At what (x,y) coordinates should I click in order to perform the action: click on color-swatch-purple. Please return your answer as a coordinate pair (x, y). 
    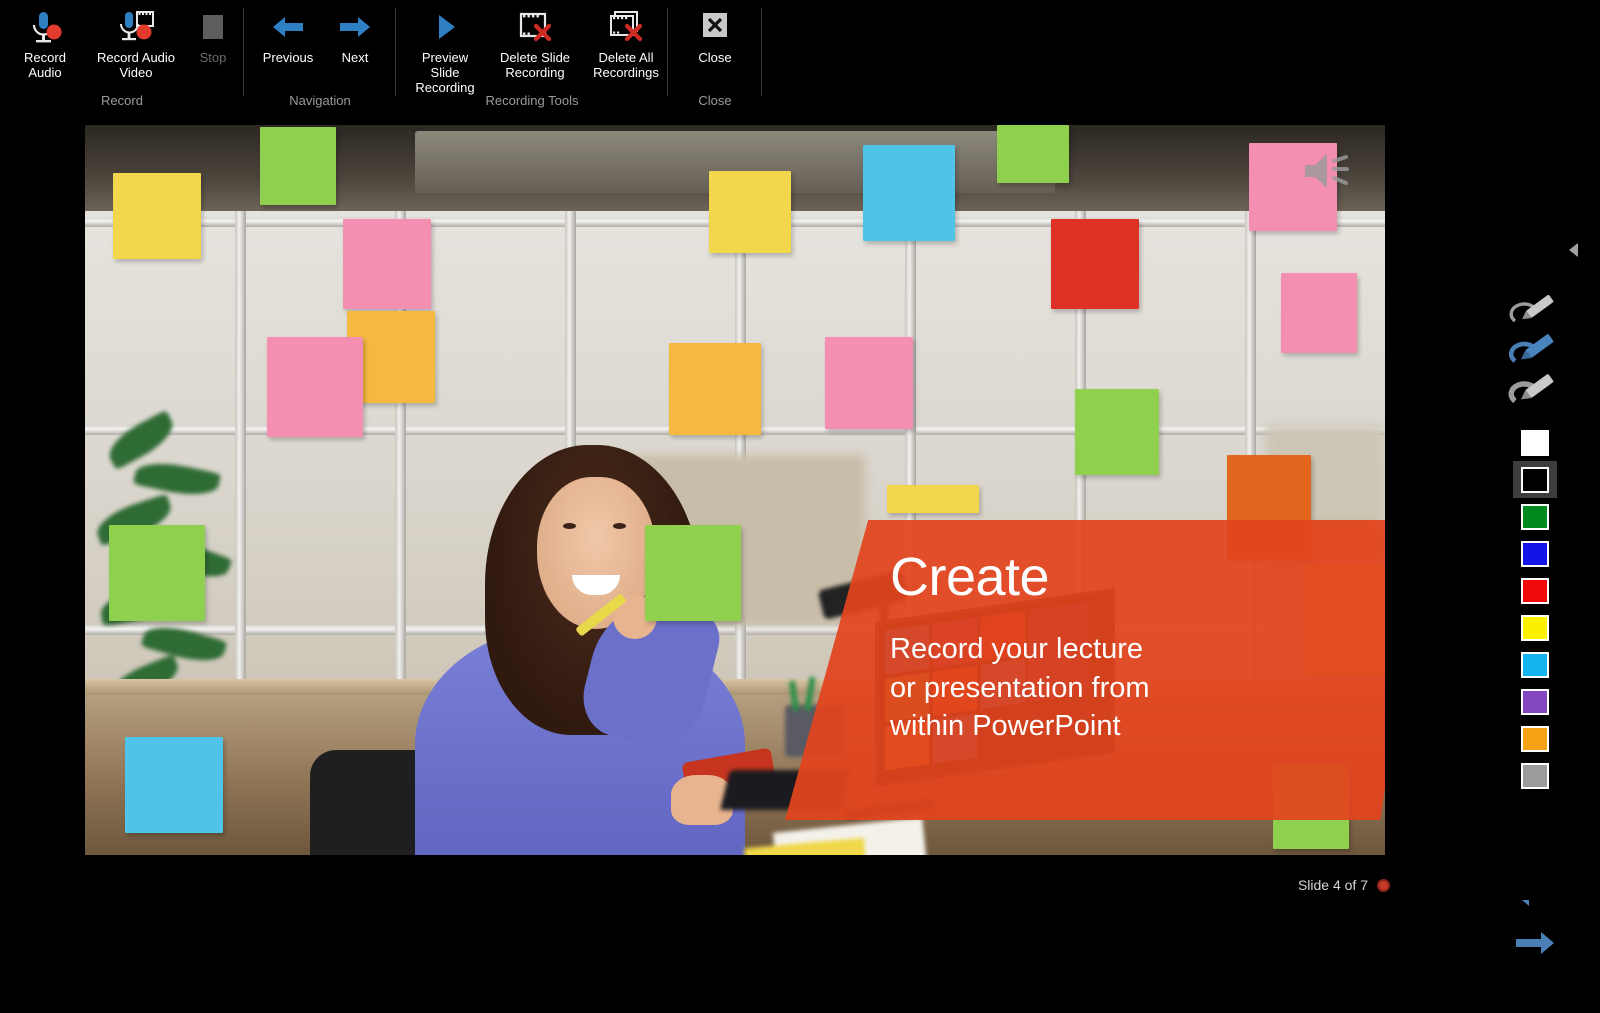
    Looking at the image, I should click on (1535, 701).